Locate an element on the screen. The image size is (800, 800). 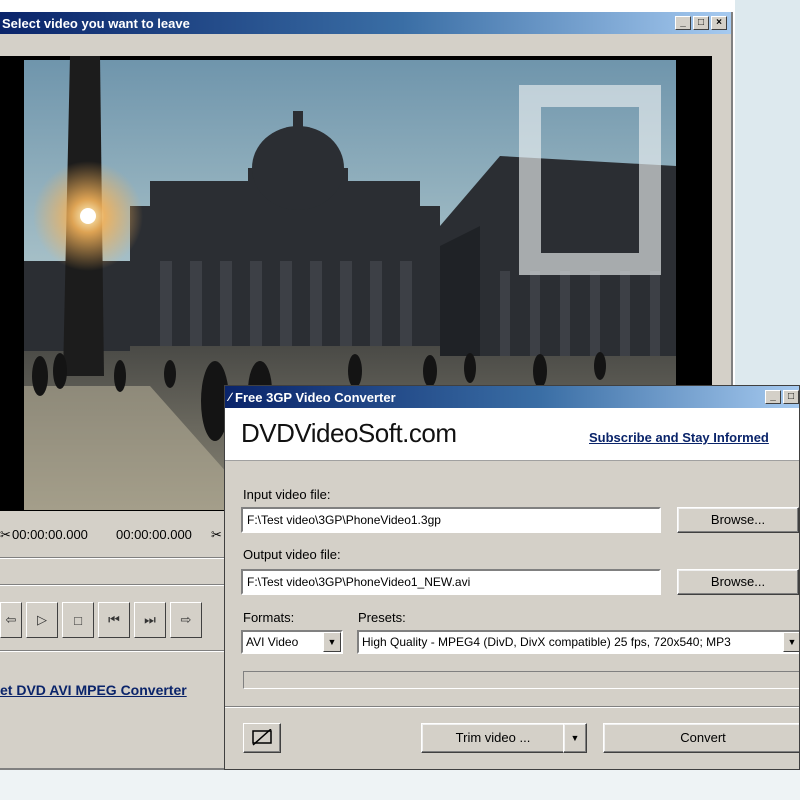
next-frame-icon: ⏭ is located at coordinates (150, 619).